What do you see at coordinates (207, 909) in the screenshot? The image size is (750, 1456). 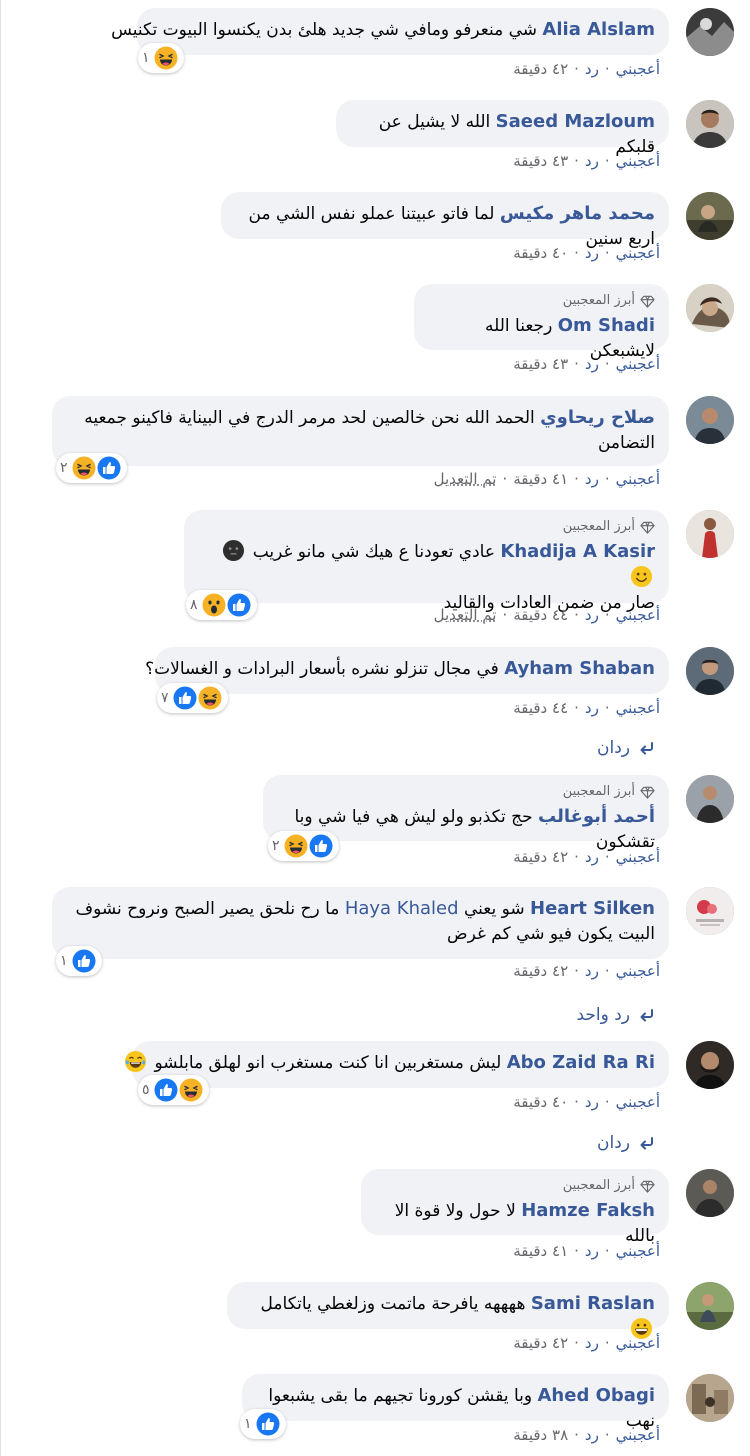 I see `comment-text: ما رح نلحق يصير الصبح ونروح نشوف` at bounding box center [207, 909].